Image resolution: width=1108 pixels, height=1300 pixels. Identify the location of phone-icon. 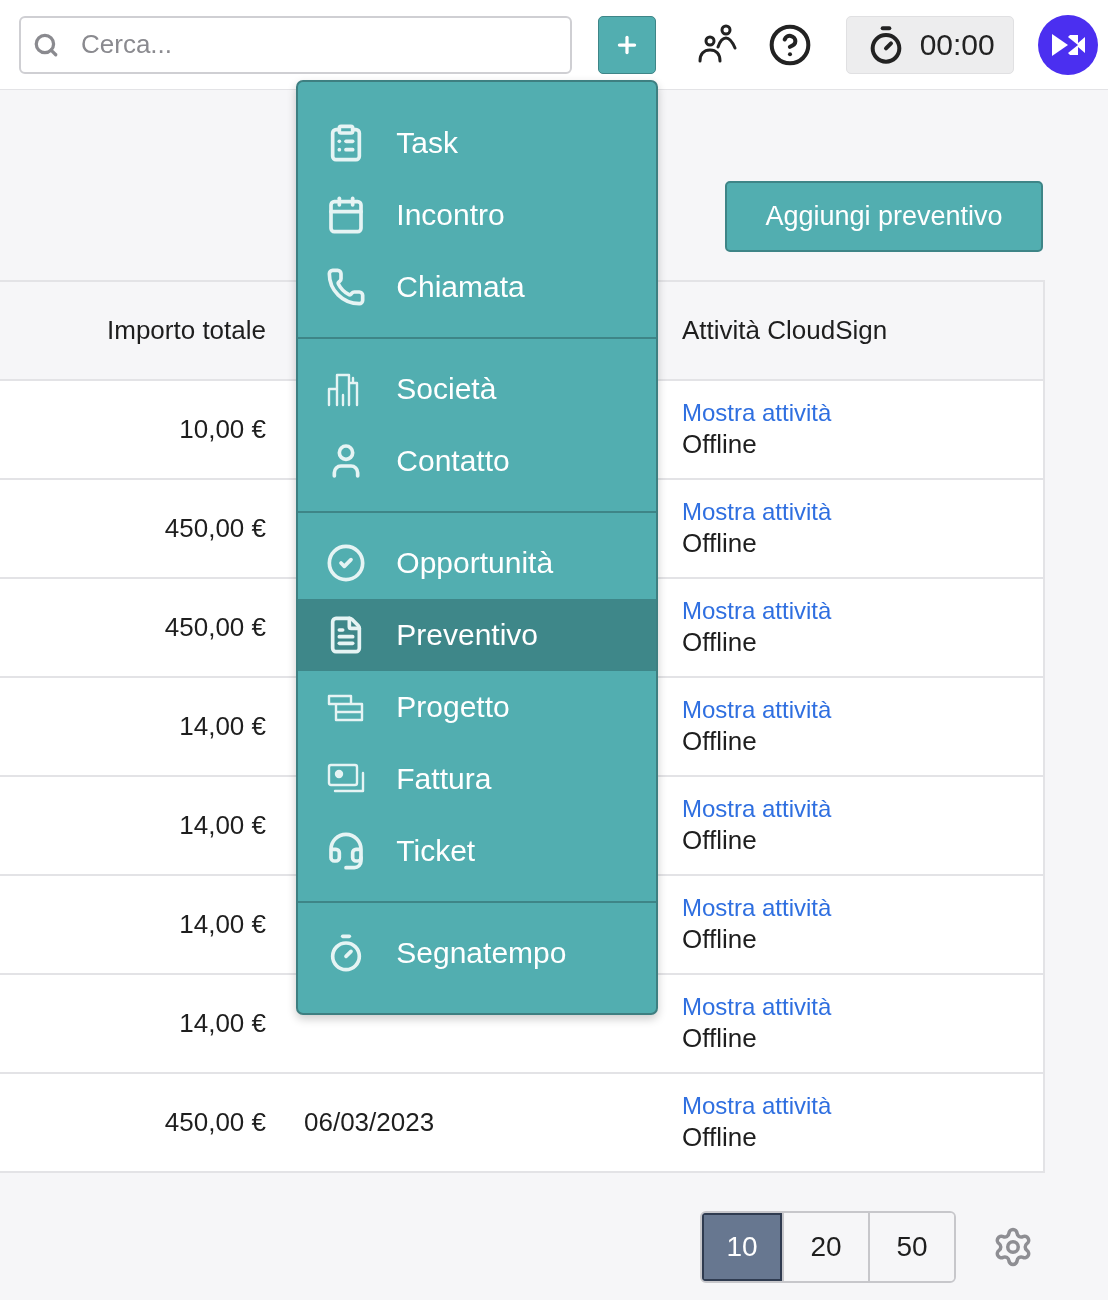
(346, 286).